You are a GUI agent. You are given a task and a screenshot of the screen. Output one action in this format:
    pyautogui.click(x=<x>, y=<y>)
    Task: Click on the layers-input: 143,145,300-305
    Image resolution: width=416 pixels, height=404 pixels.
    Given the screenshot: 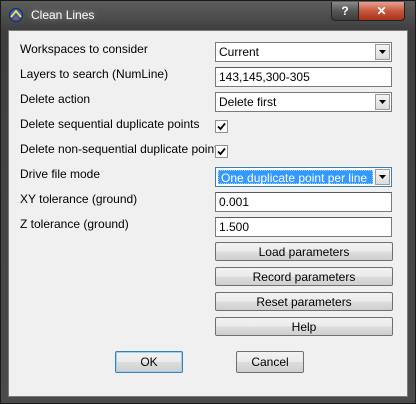 What is the action you would take?
    pyautogui.click(x=303, y=77)
    